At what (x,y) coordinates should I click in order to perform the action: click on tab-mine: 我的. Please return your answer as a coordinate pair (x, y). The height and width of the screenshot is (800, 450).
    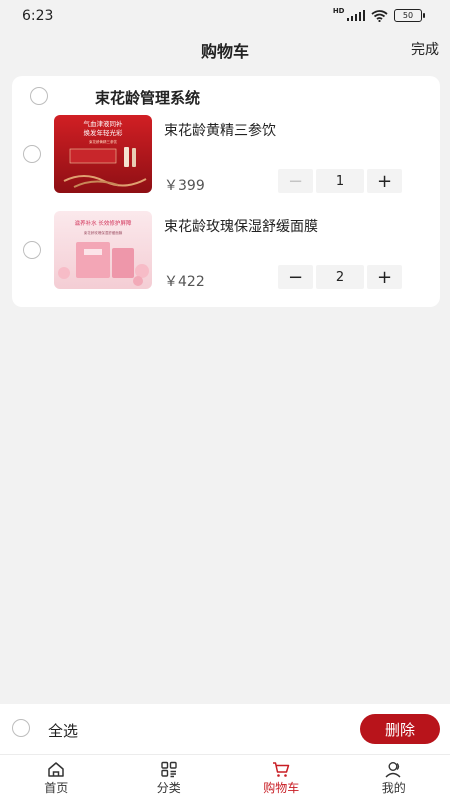
    Looking at the image, I should click on (394, 777).